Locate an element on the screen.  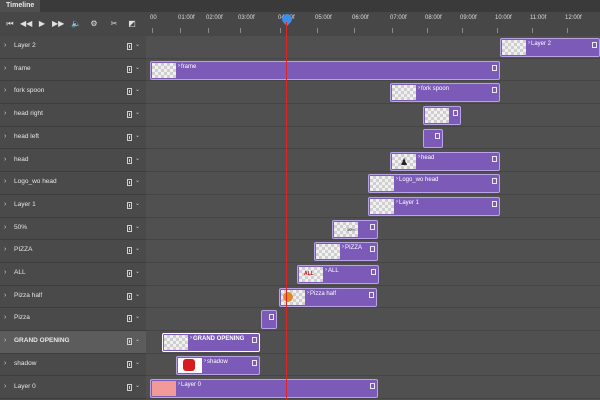
audio-icon: 🔈 is located at coordinates (76, 24).